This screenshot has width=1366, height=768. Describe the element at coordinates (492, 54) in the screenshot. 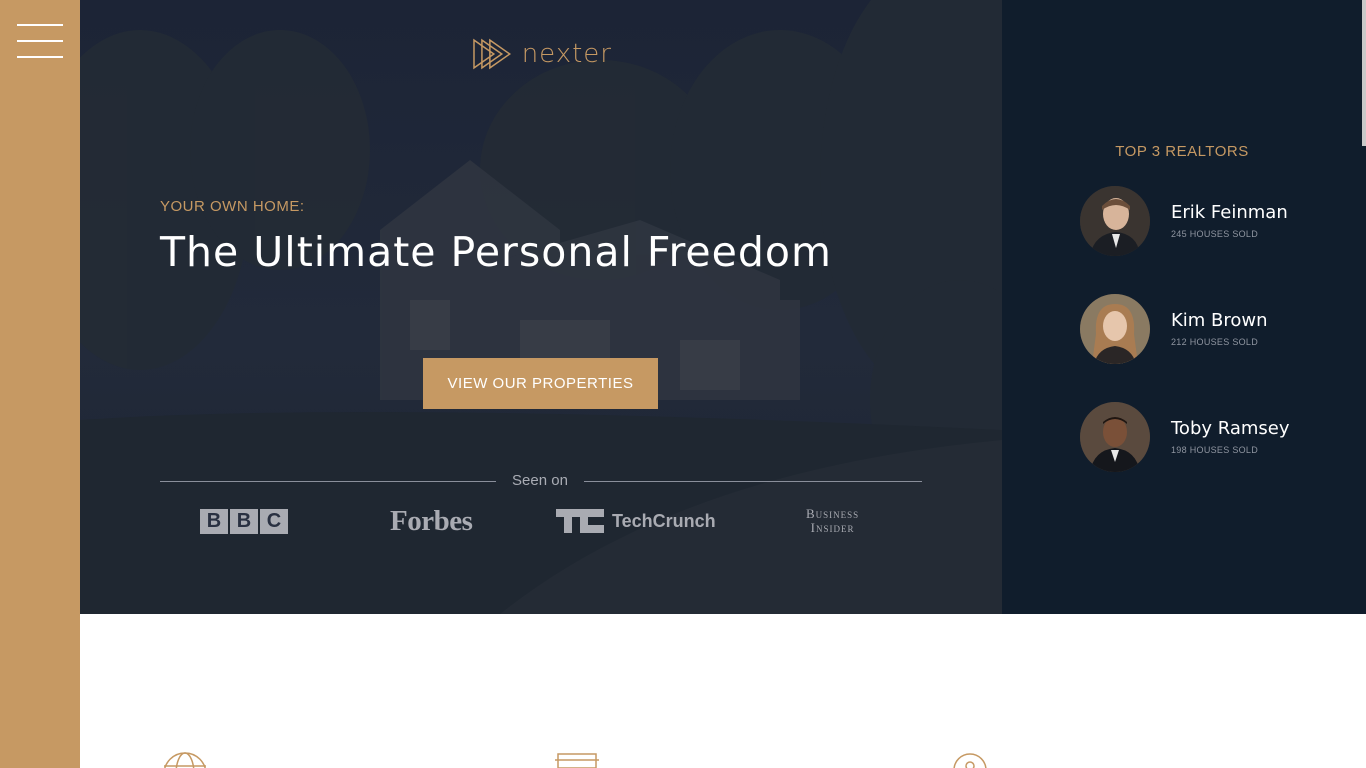

I see `logo-icon` at that location.